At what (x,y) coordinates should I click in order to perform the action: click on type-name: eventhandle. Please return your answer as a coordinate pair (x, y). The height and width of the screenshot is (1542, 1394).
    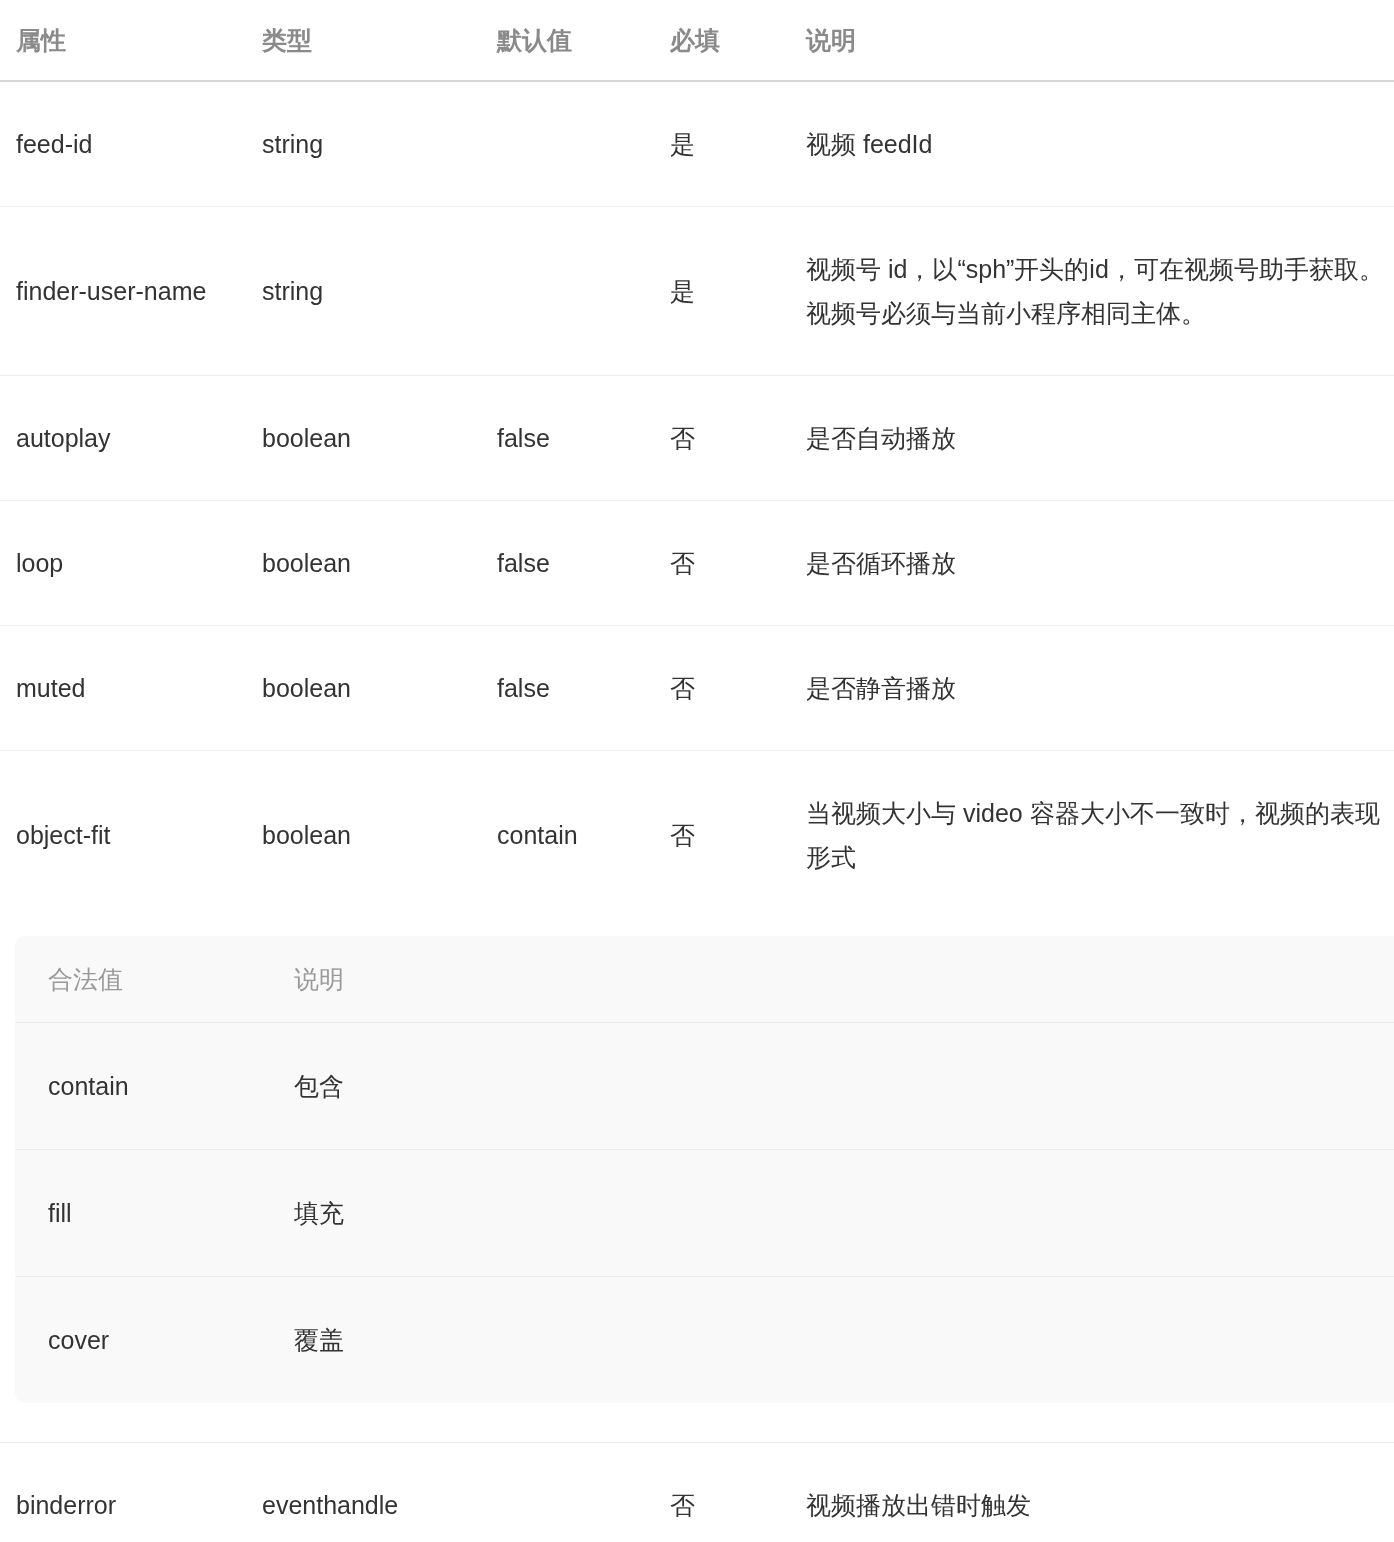
    Looking at the image, I should click on (363, 1492).